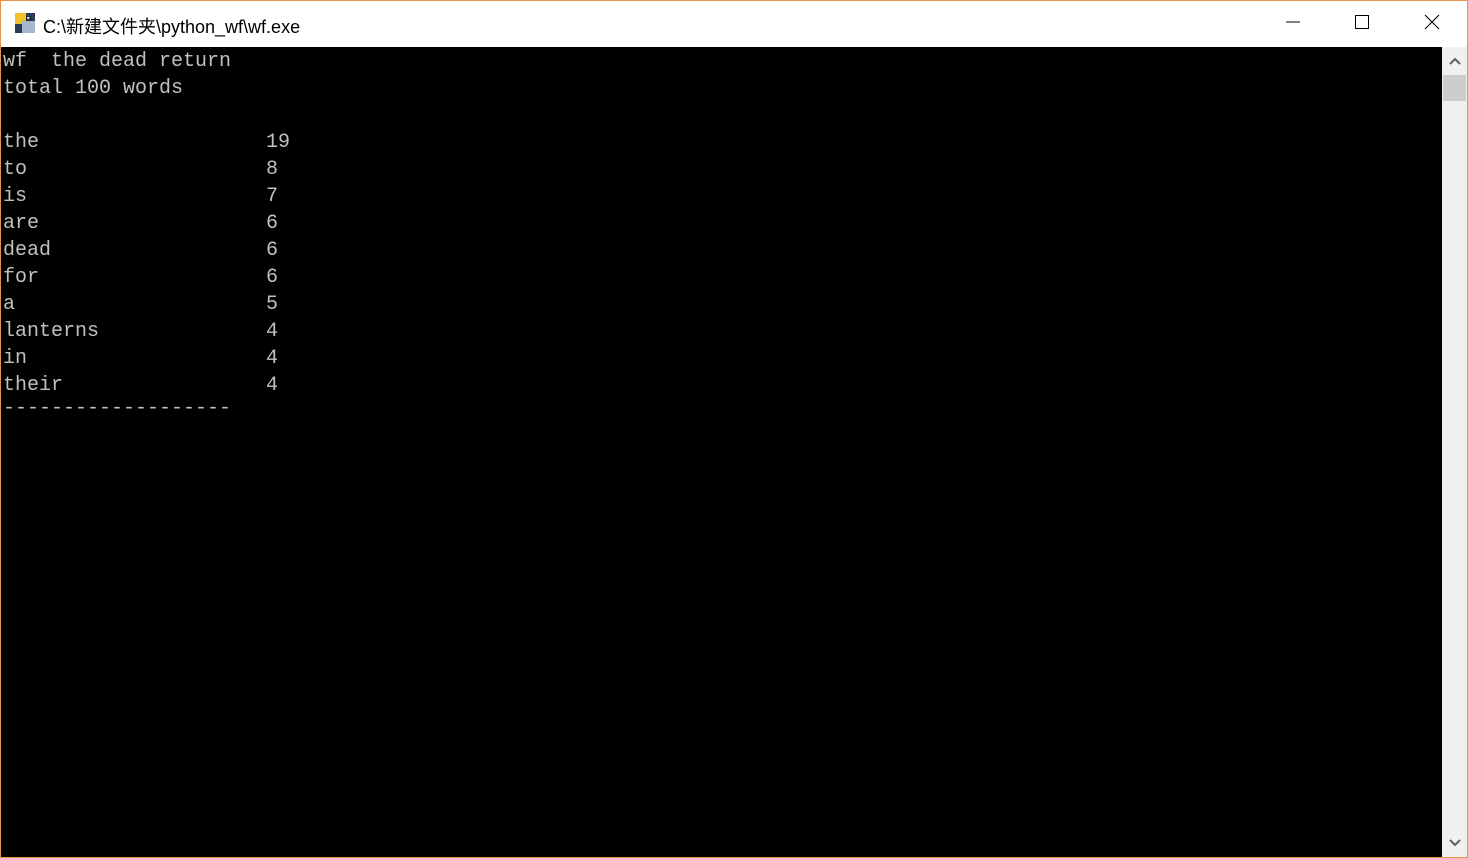 The width and height of the screenshot is (1468, 858). I want to click on word-label: for, so click(21, 277).